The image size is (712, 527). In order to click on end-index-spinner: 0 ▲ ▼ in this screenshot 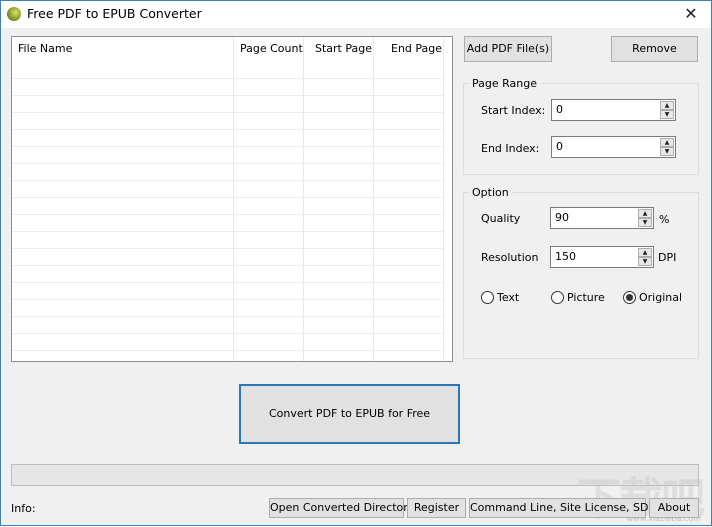, I will do `click(613, 147)`.